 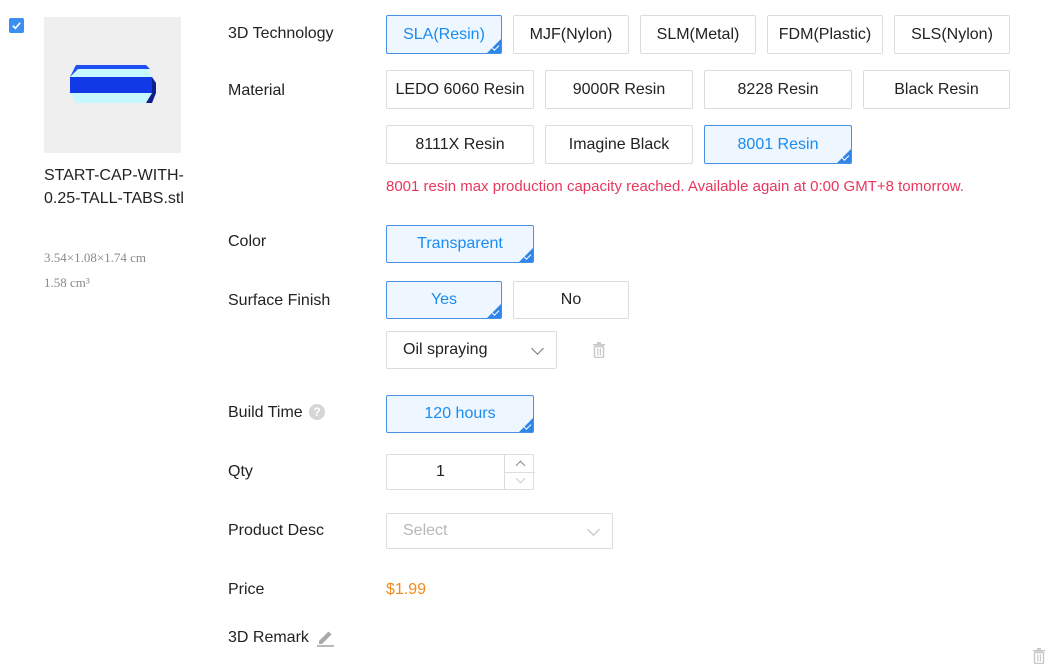 I want to click on tech-option-slm: SLM(Metal), so click(x=698, y=34).